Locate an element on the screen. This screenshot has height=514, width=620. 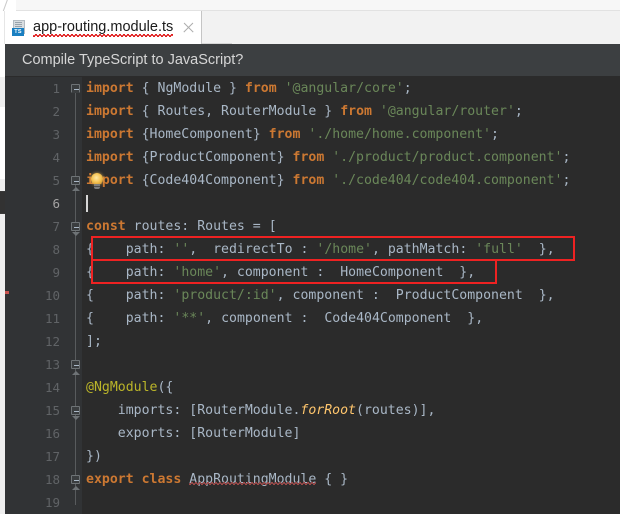
line-number: 13 is located at coordinates (52, 364).